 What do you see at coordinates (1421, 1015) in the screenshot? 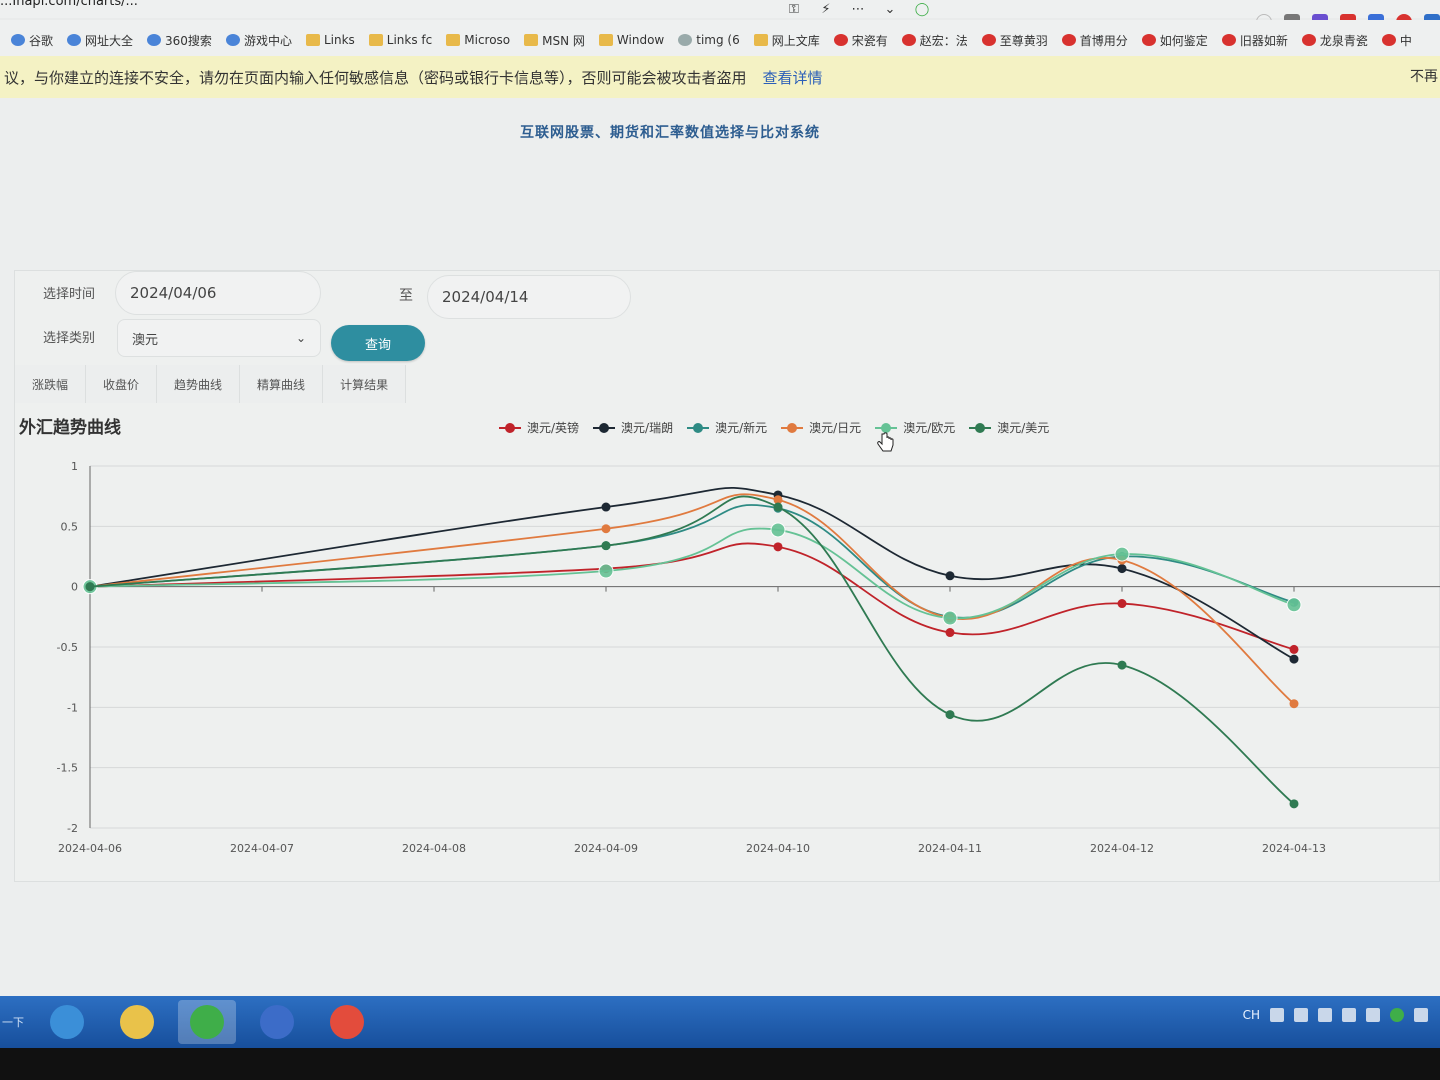
I see `flag-icon` at bounding box center [1421, 1015].